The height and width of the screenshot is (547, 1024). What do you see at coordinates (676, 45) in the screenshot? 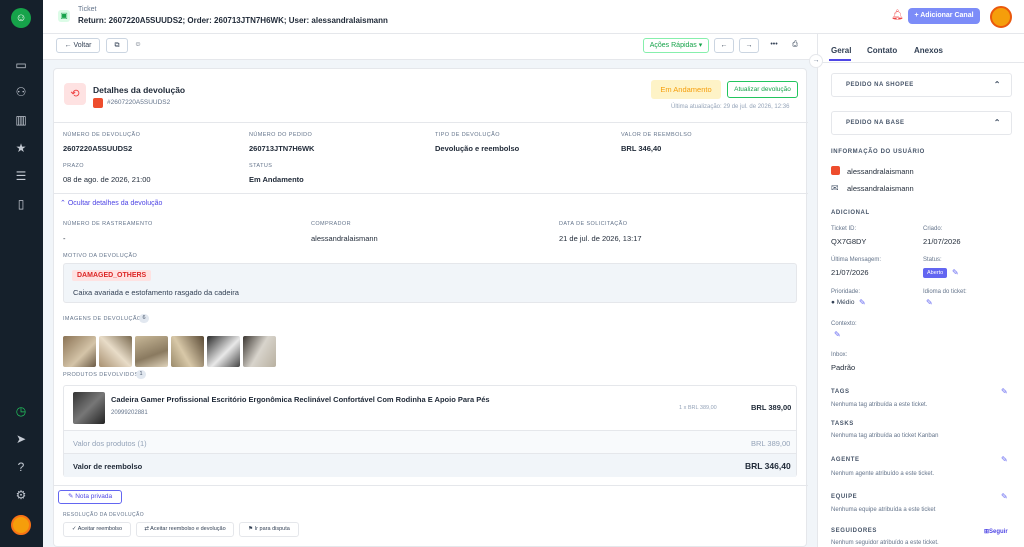
I see `quick-actions-button: Ações Rápidas ▾` at bounding box center [676, 45].